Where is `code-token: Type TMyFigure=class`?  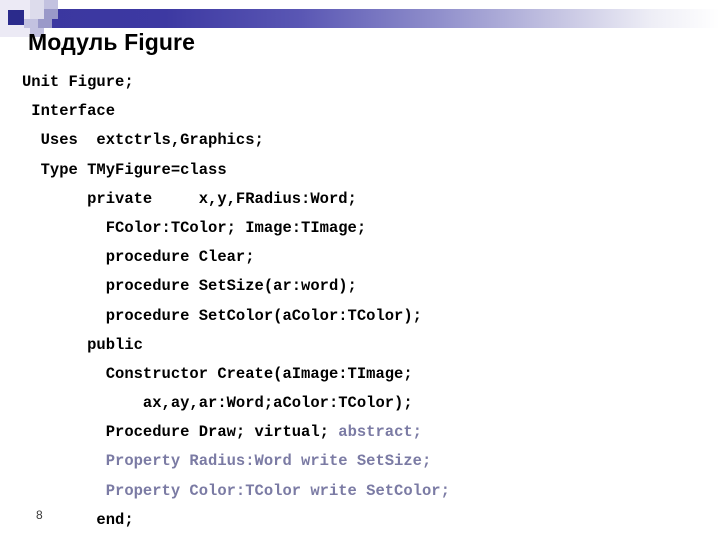
code-token: Type TMyFigure=class is located at coordinates (124, 169).